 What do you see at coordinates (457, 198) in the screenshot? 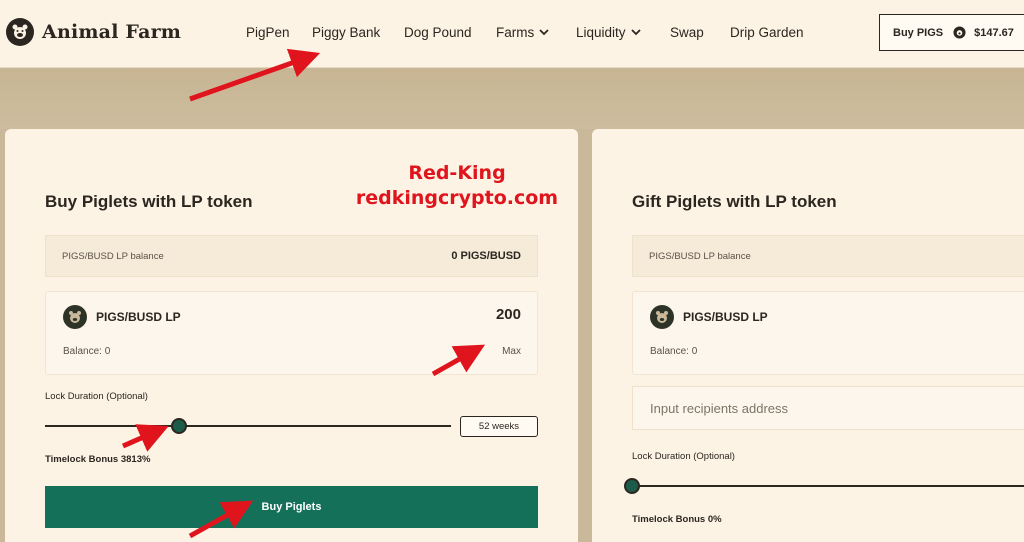
I see `watermark-line2: redkingcrypto.com` at bounding box center [457, 198].